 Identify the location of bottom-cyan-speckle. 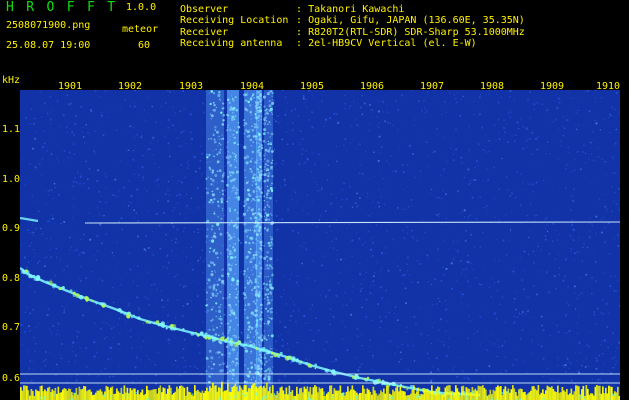
(417, 396).